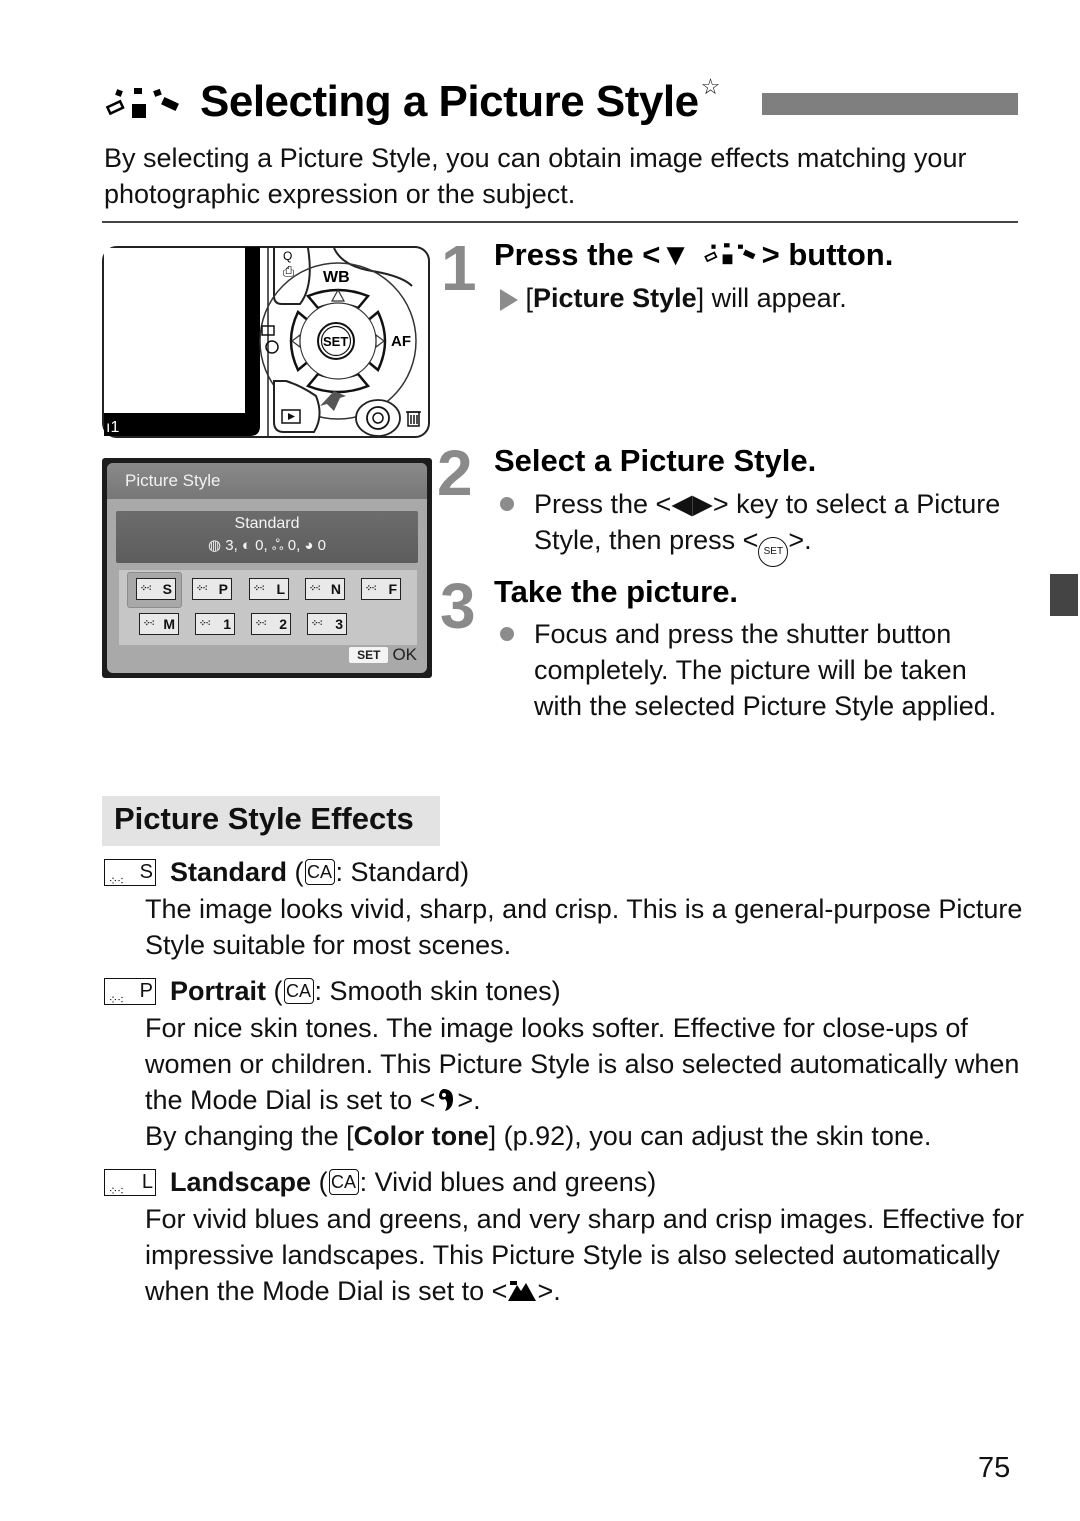 This screenshot has height=1521, width=1080. Describe the element at coordinates (675, 254) in the screenshot. I see `down-arrow-icon: ▼` at that location.